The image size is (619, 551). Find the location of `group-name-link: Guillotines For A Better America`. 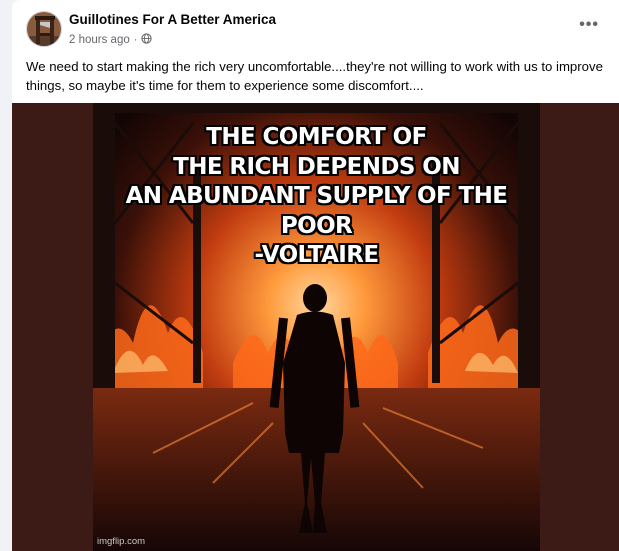

group-name-link: Guillotines For A Better America is located at coordinates (172, 19).